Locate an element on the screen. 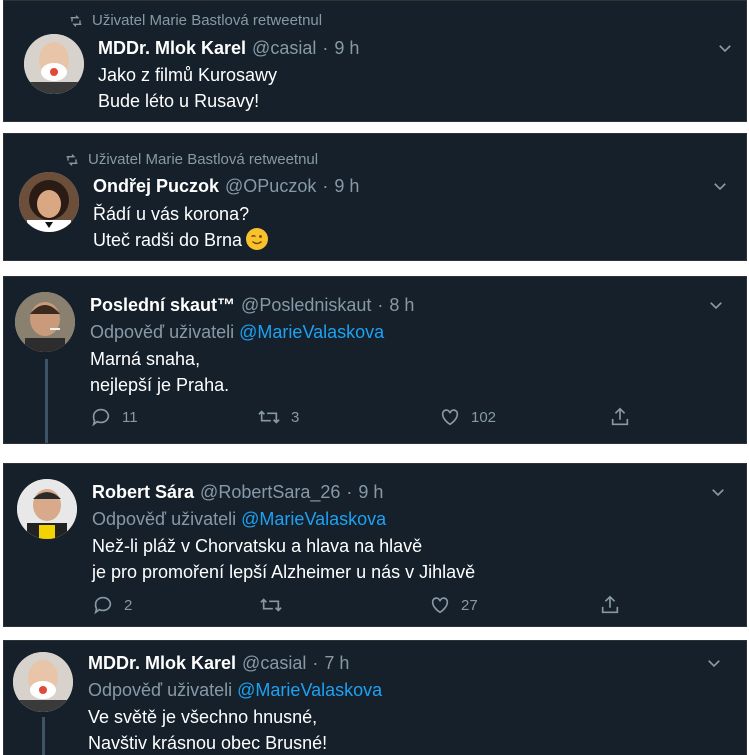 This screenshot has width=749, height=755. reply-button: 2 is located at coordinates (175, 605).